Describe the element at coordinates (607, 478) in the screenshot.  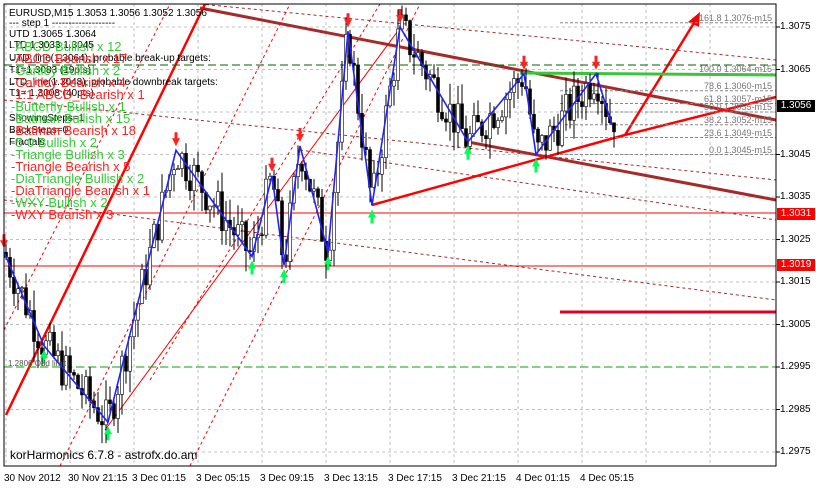
I see `time-tick: 4 Dec 05:15` at that location.